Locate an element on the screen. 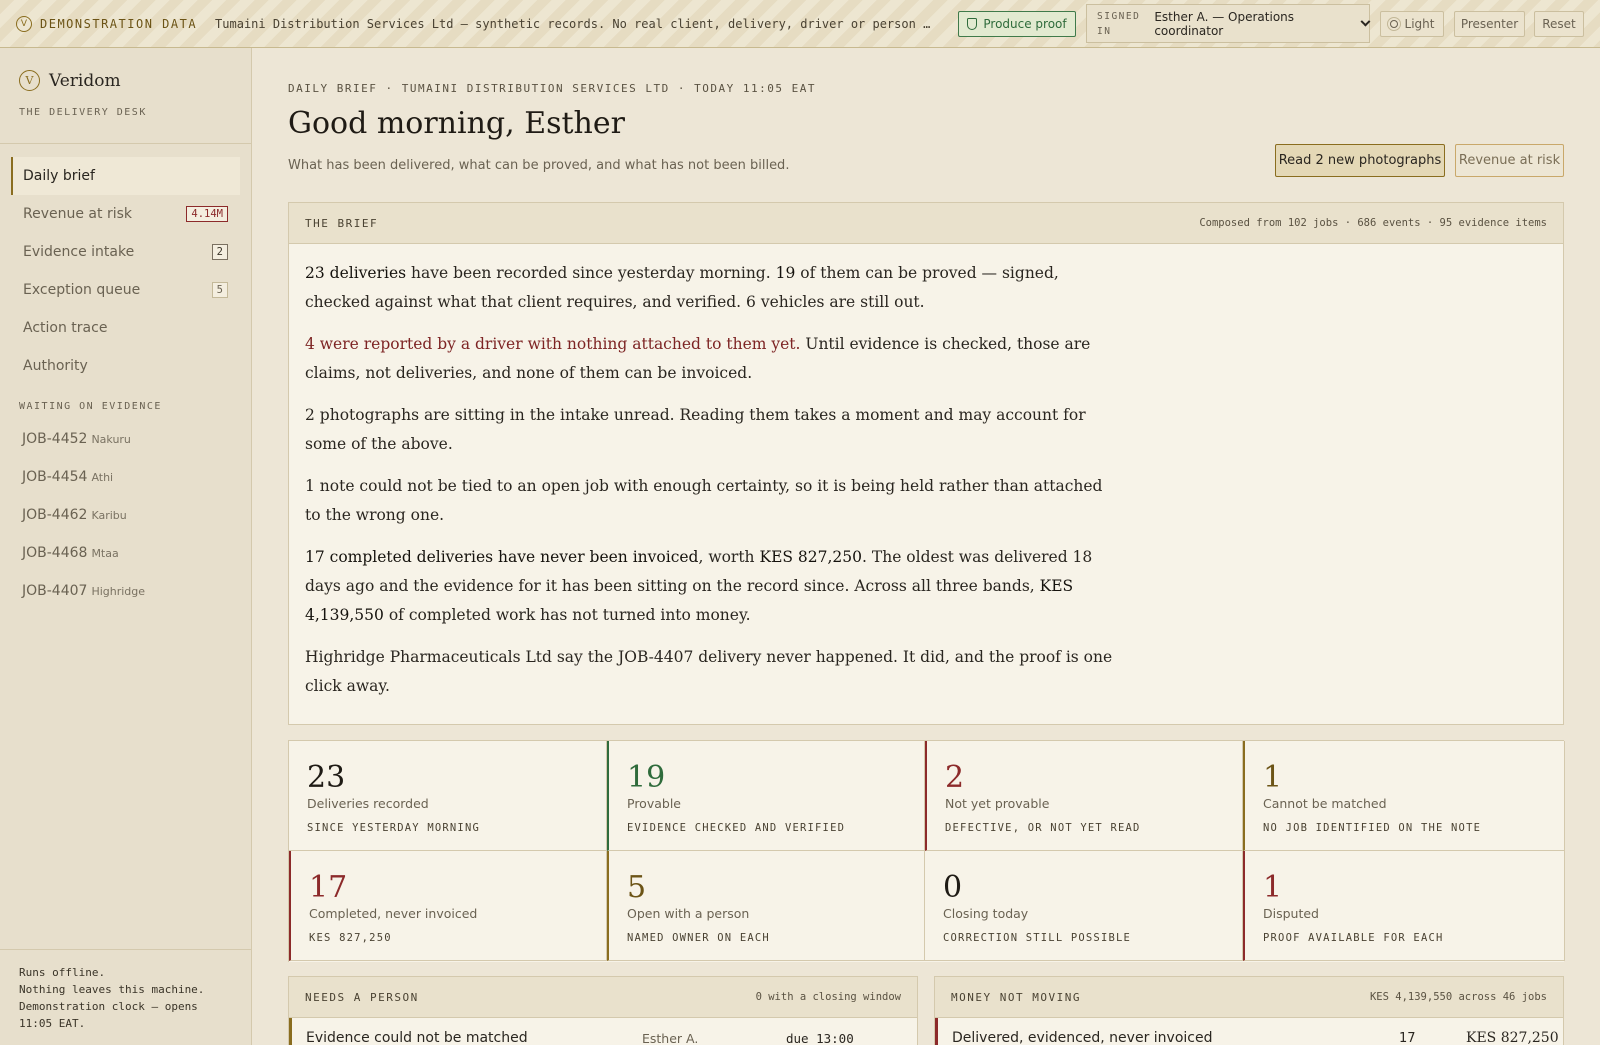 This screenshot has height=1045, width=1600. footer-line: Nothing leaves this machine. is located at coordinates (112, 989).